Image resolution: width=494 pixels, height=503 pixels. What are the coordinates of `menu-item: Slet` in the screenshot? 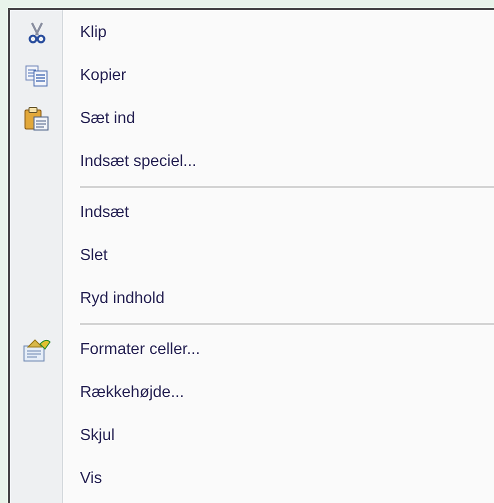 It's located at (252, 255).